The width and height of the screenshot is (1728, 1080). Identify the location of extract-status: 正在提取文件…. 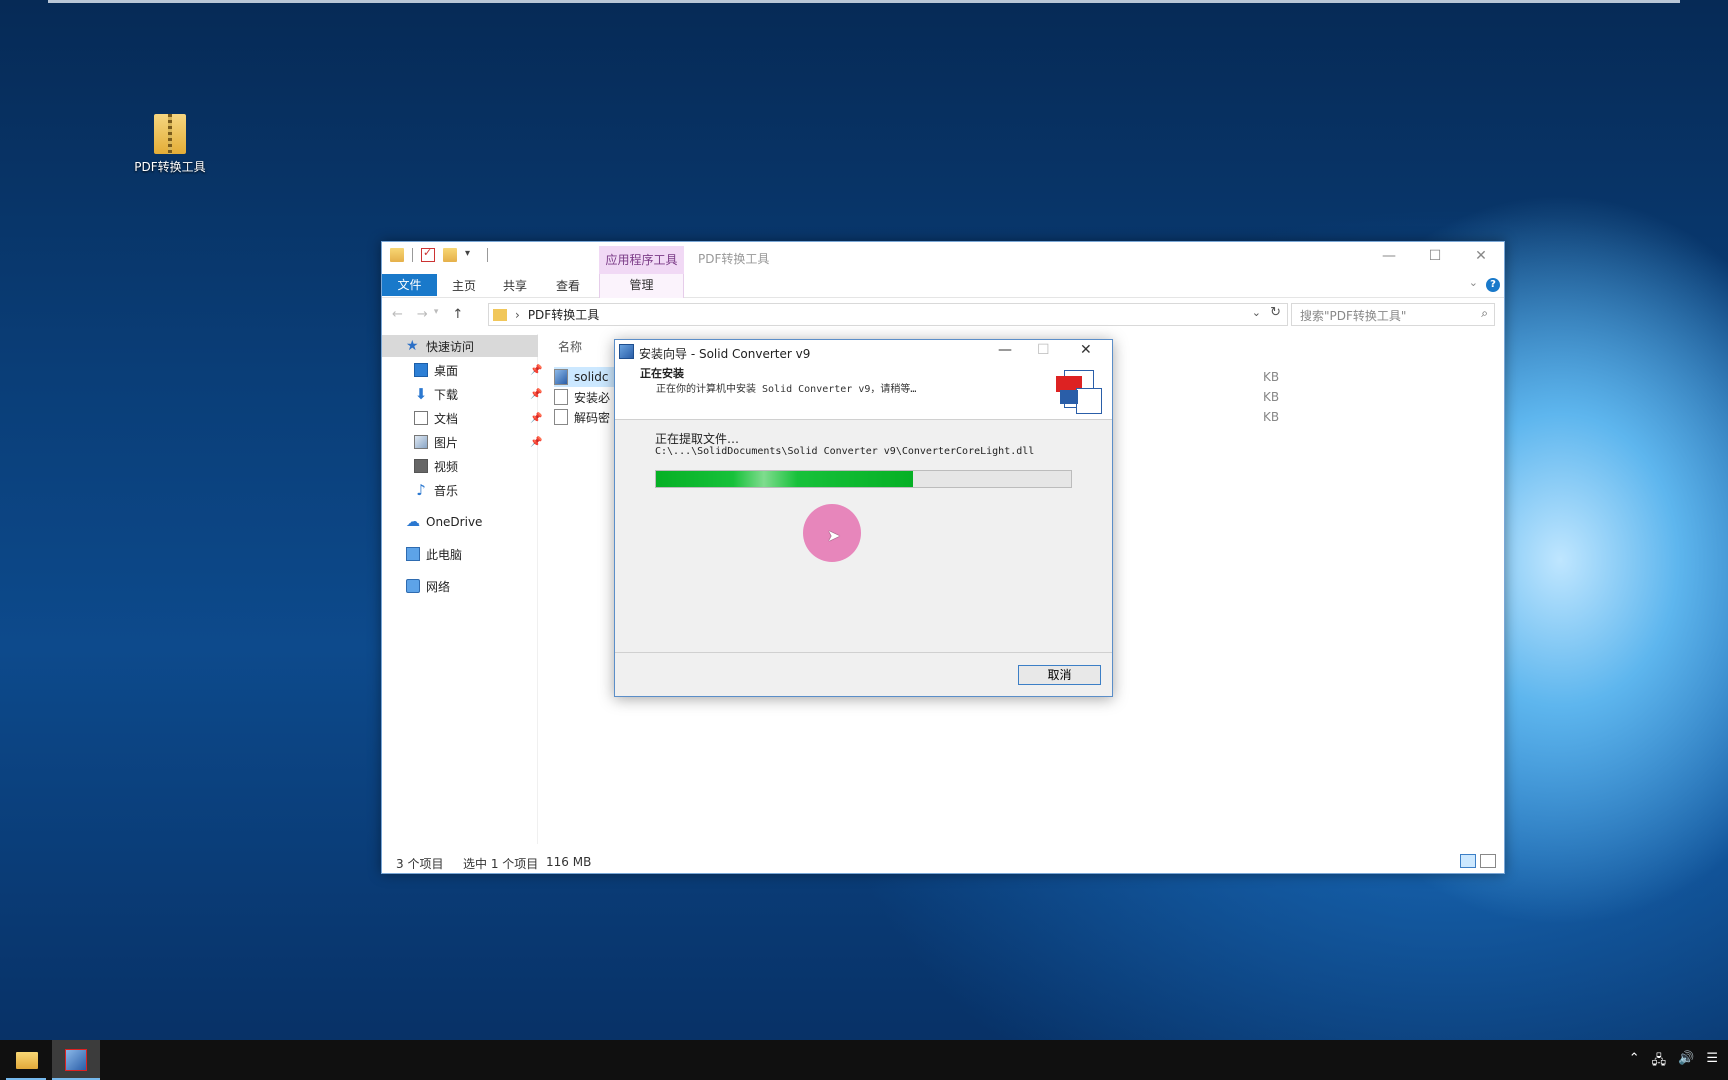
(697, 439).